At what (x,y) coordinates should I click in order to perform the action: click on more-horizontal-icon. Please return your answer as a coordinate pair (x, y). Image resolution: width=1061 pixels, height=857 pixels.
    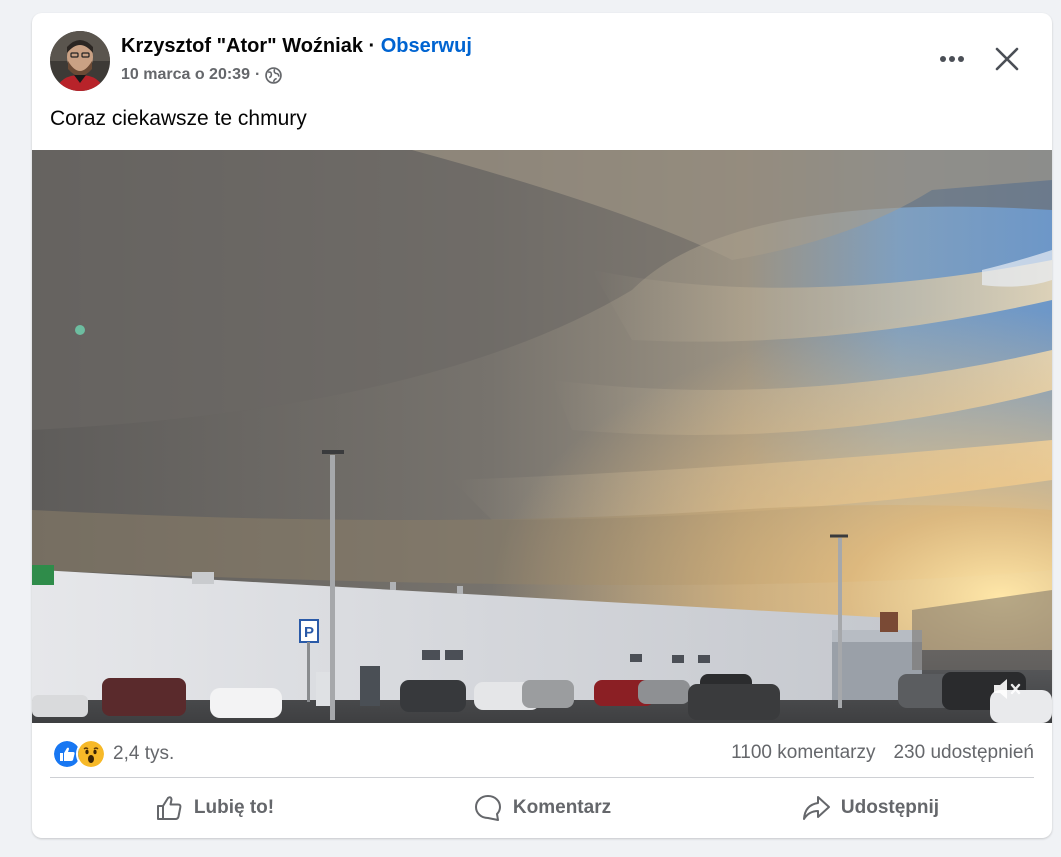
    Looking at the image, I should click on (952, 59).